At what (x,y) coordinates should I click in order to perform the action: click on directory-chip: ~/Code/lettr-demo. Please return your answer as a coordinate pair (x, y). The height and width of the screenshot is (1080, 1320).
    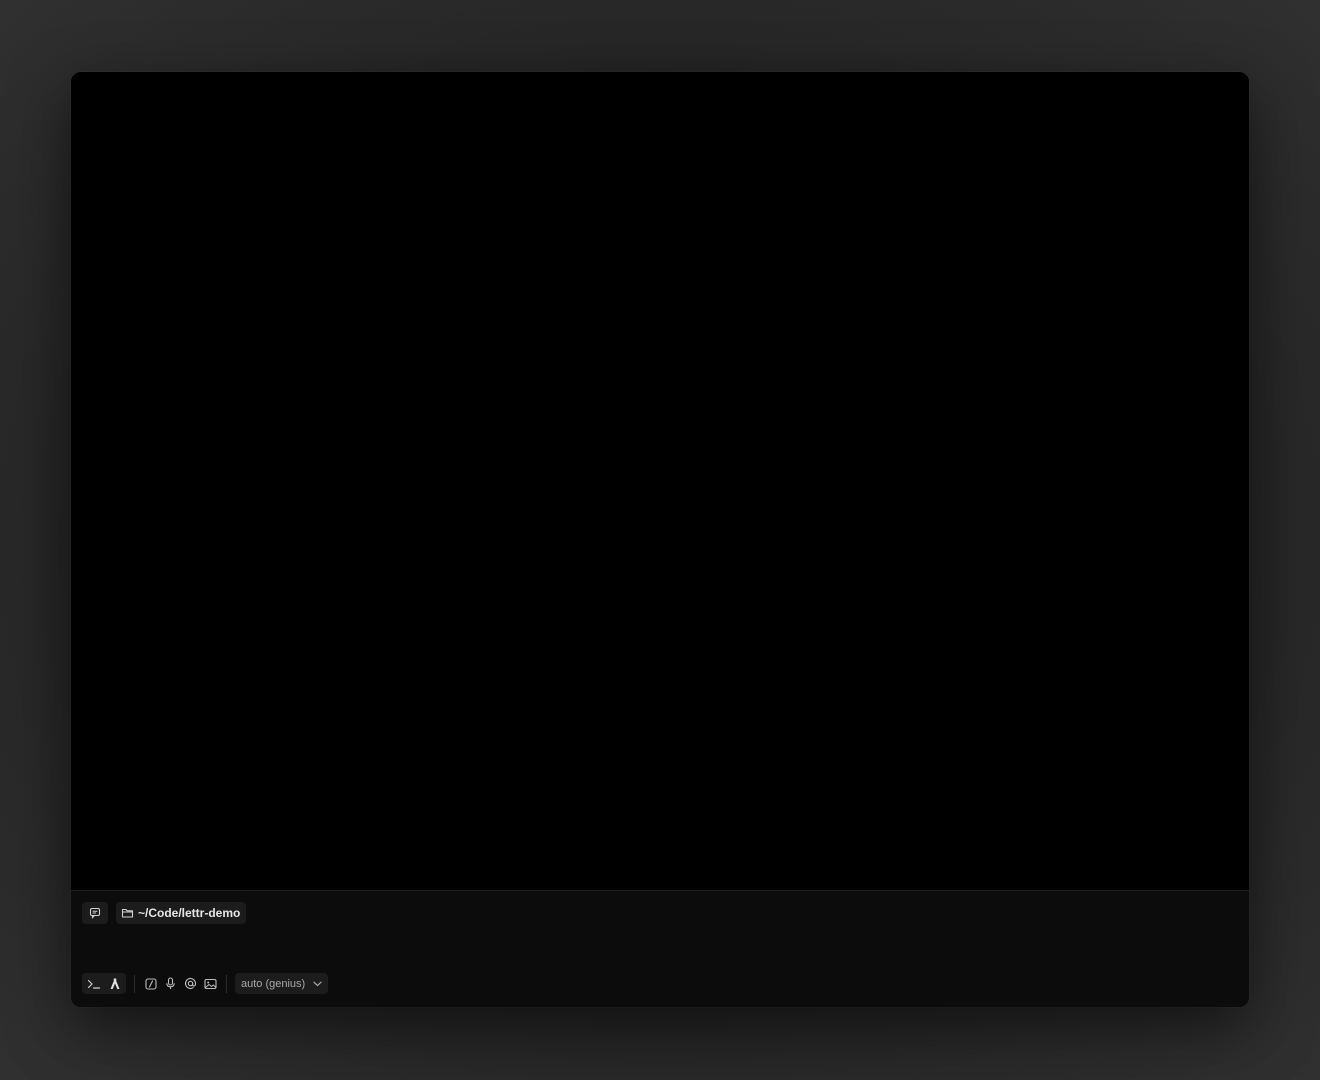
    Looking at the image, I should click on (181, 913).